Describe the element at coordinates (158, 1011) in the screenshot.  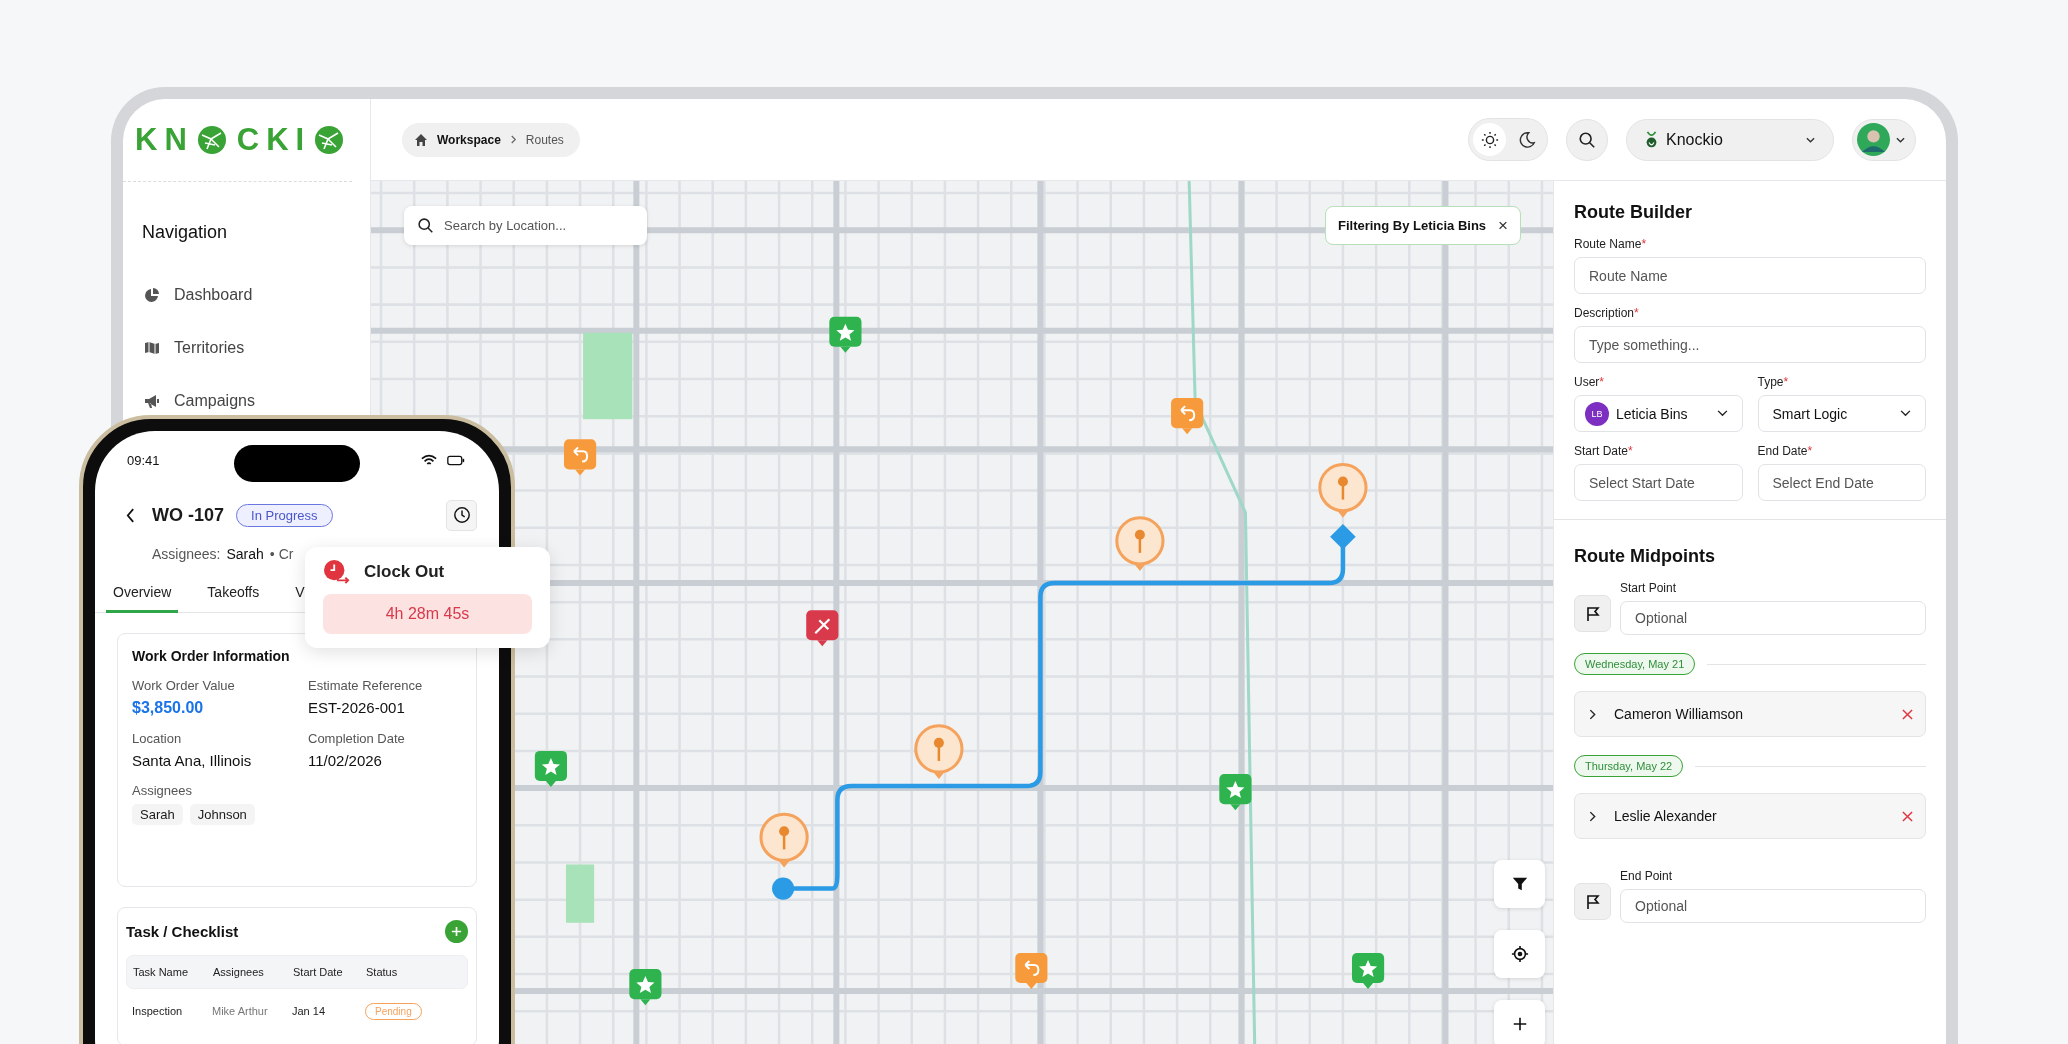
I see `table-cell-text: Inspection` at that location.